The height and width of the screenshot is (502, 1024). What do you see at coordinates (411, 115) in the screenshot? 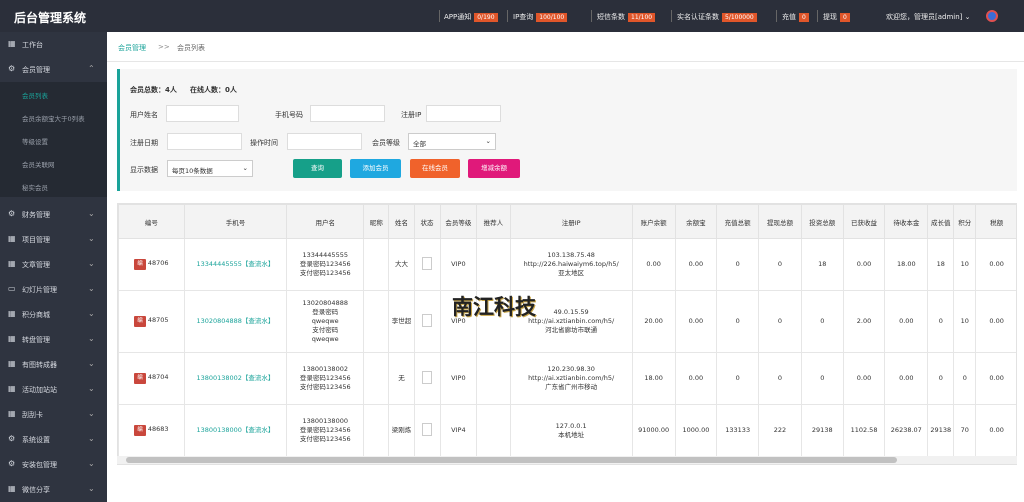
I see `ip-label: 注册IP` at bounding box center [411, 115].